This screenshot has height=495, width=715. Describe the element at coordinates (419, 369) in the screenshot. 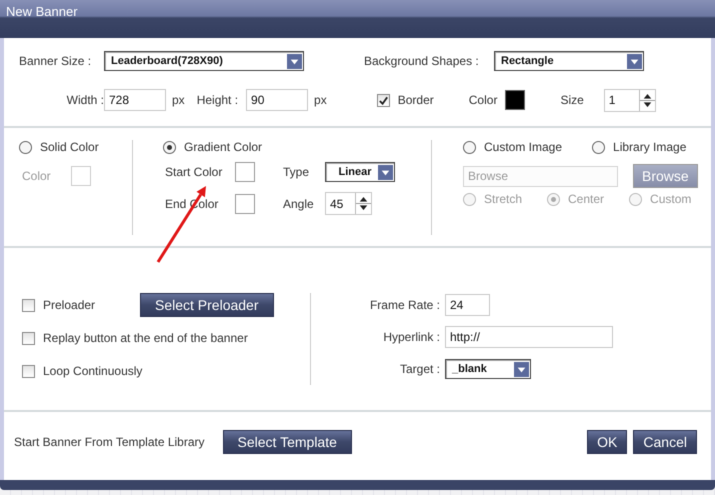

I see `field-label: Target :` at that location.